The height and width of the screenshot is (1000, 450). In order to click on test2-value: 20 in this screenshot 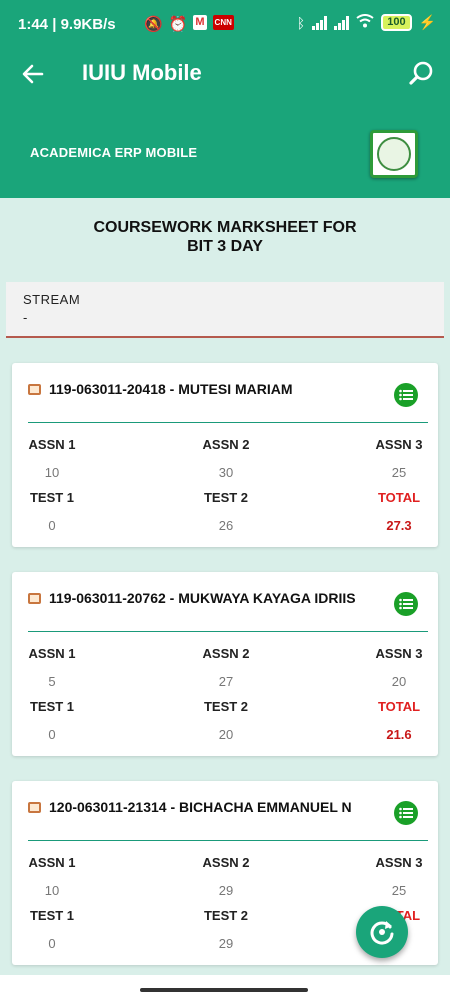, I will do `click(226, 734)`.